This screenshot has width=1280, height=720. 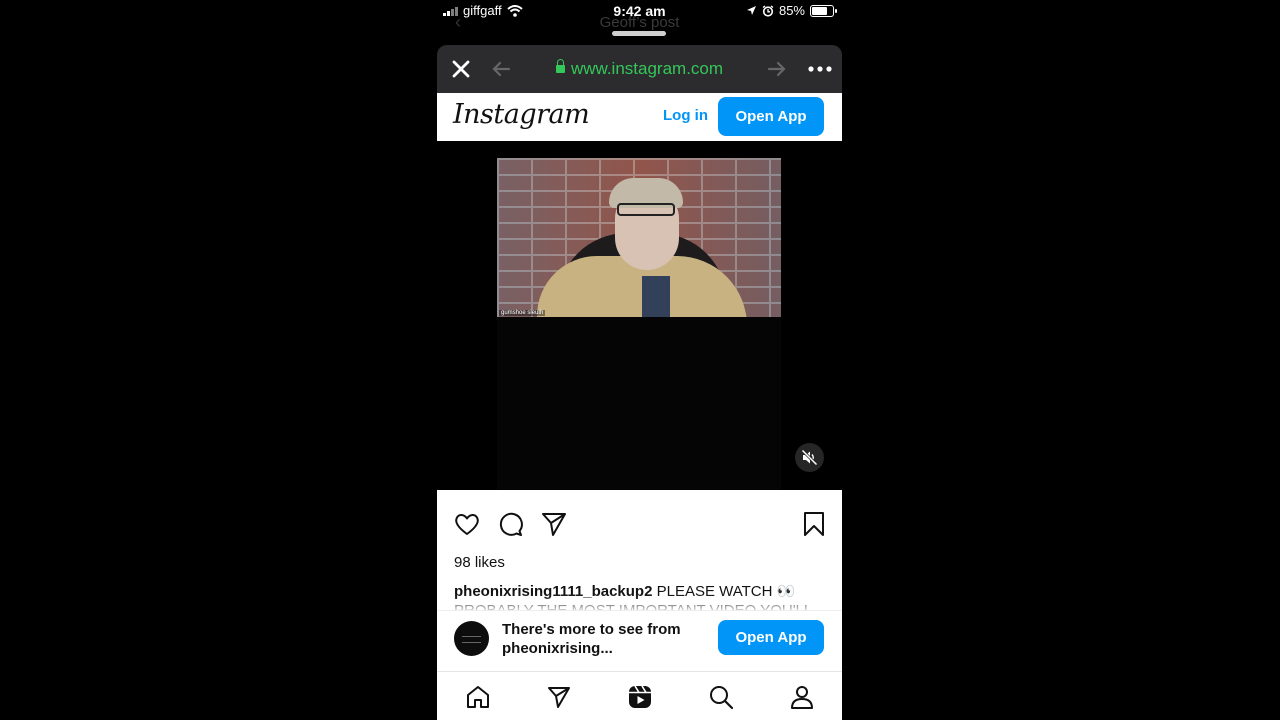 I want to click on reels-icon, so click(x=640, y=697).